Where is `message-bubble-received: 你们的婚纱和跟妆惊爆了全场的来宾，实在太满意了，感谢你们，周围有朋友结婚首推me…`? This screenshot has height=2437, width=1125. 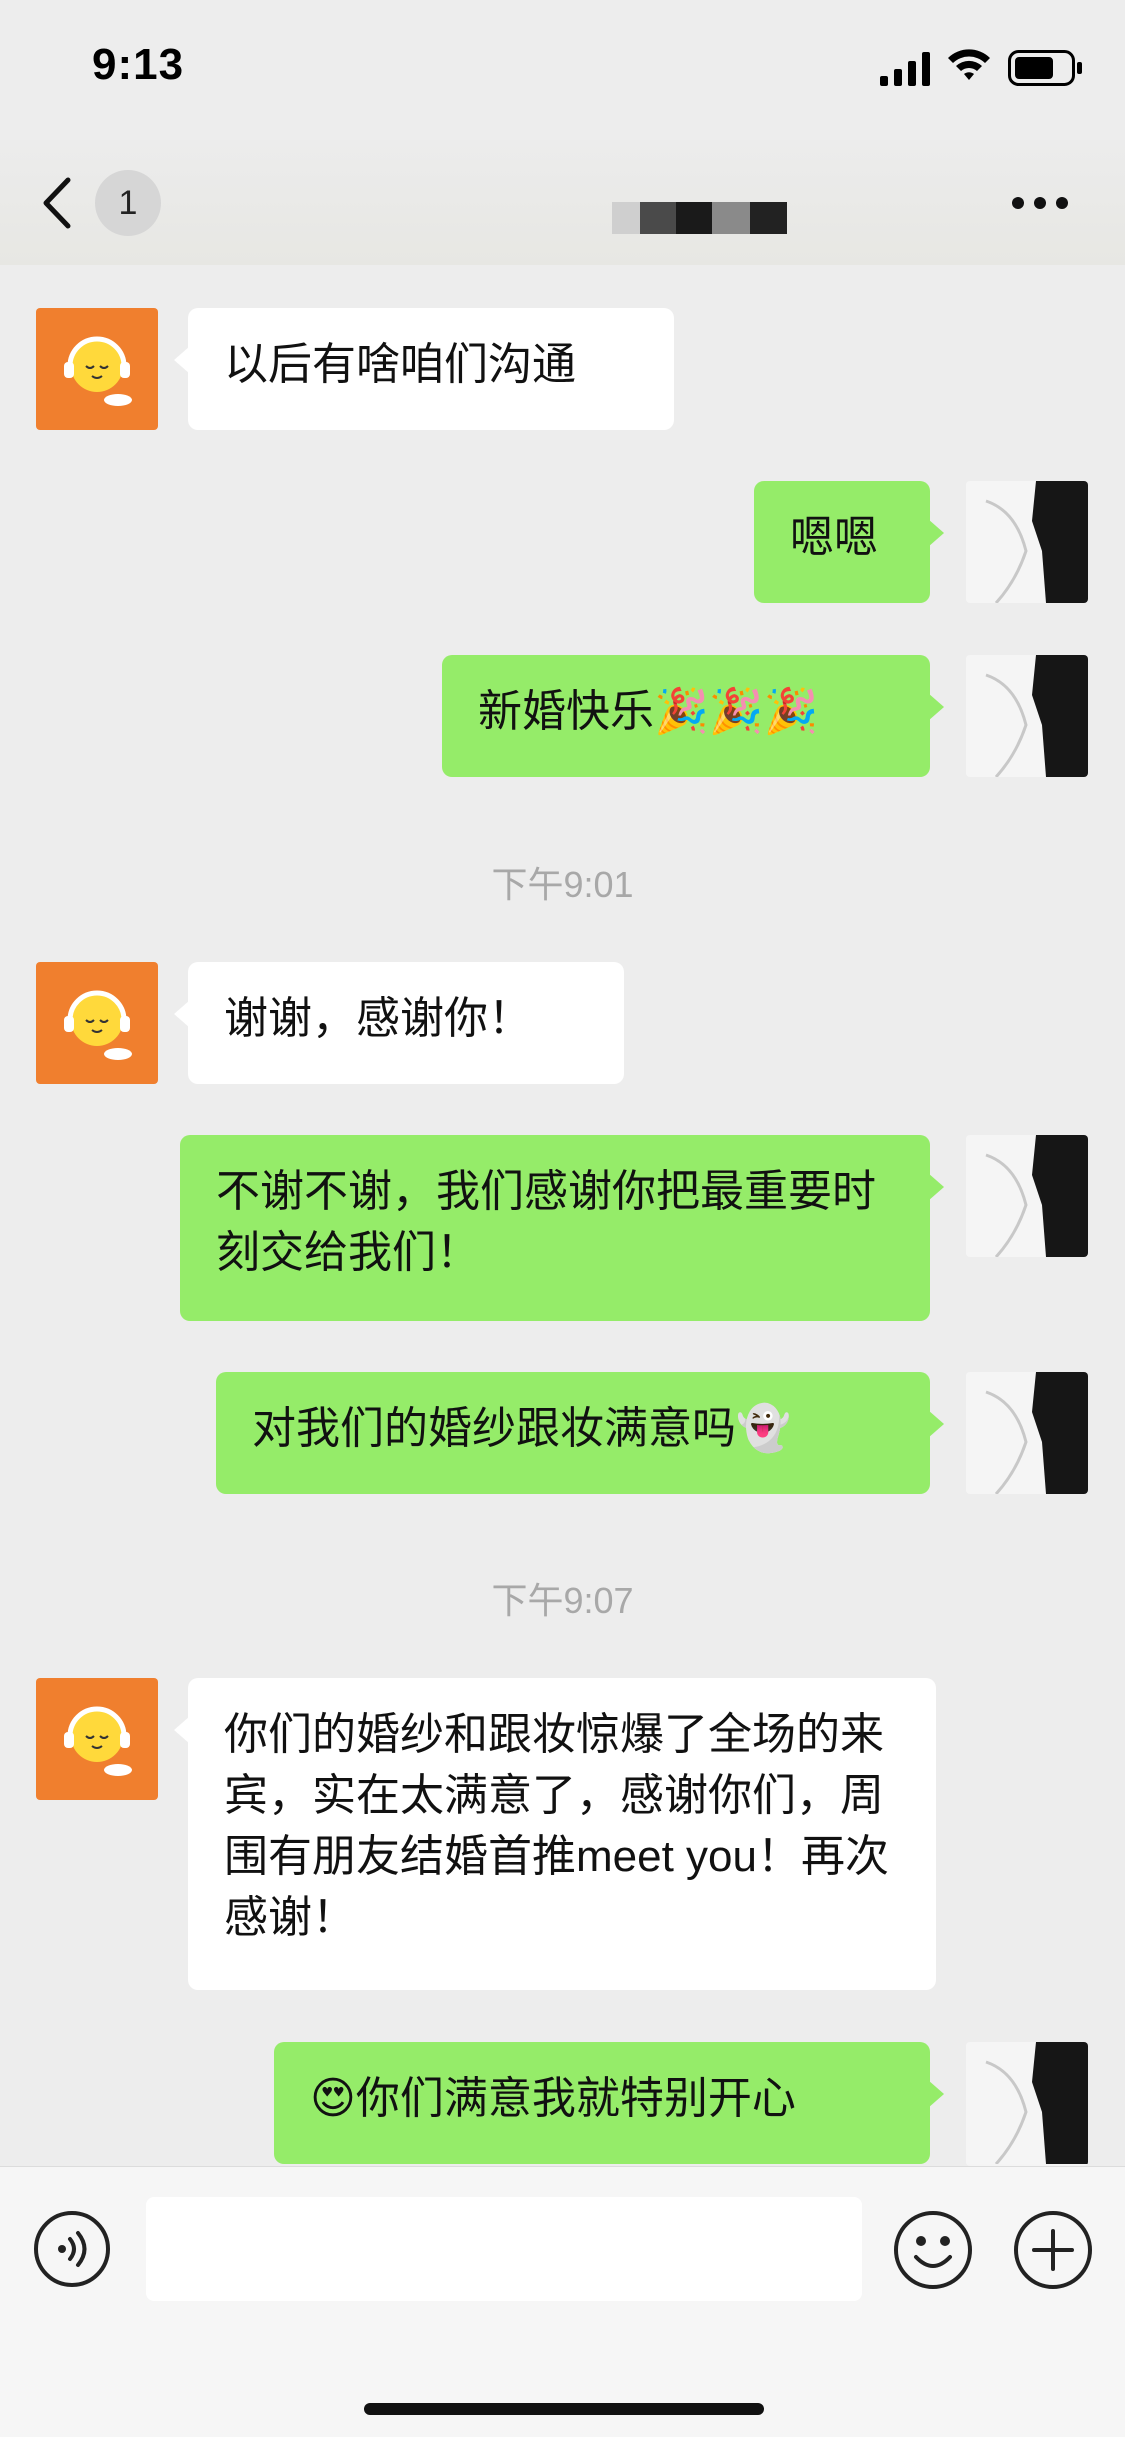 message-bubble-received: 你们的婚纱和跟妆惊爆了全场的来宾，实在太满意了，感谢你们，周围有朋友结婚首推me… is located at coordinates (555, 1834).